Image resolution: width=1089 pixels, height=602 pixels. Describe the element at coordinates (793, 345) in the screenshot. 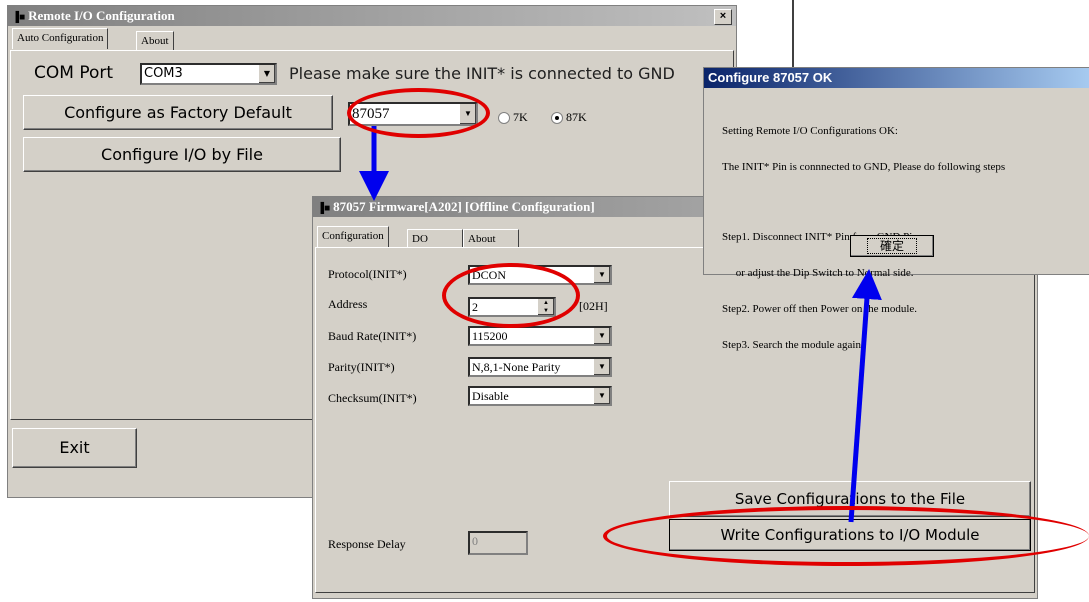

I see `message-line: Step3. Search the module again.` at that location.